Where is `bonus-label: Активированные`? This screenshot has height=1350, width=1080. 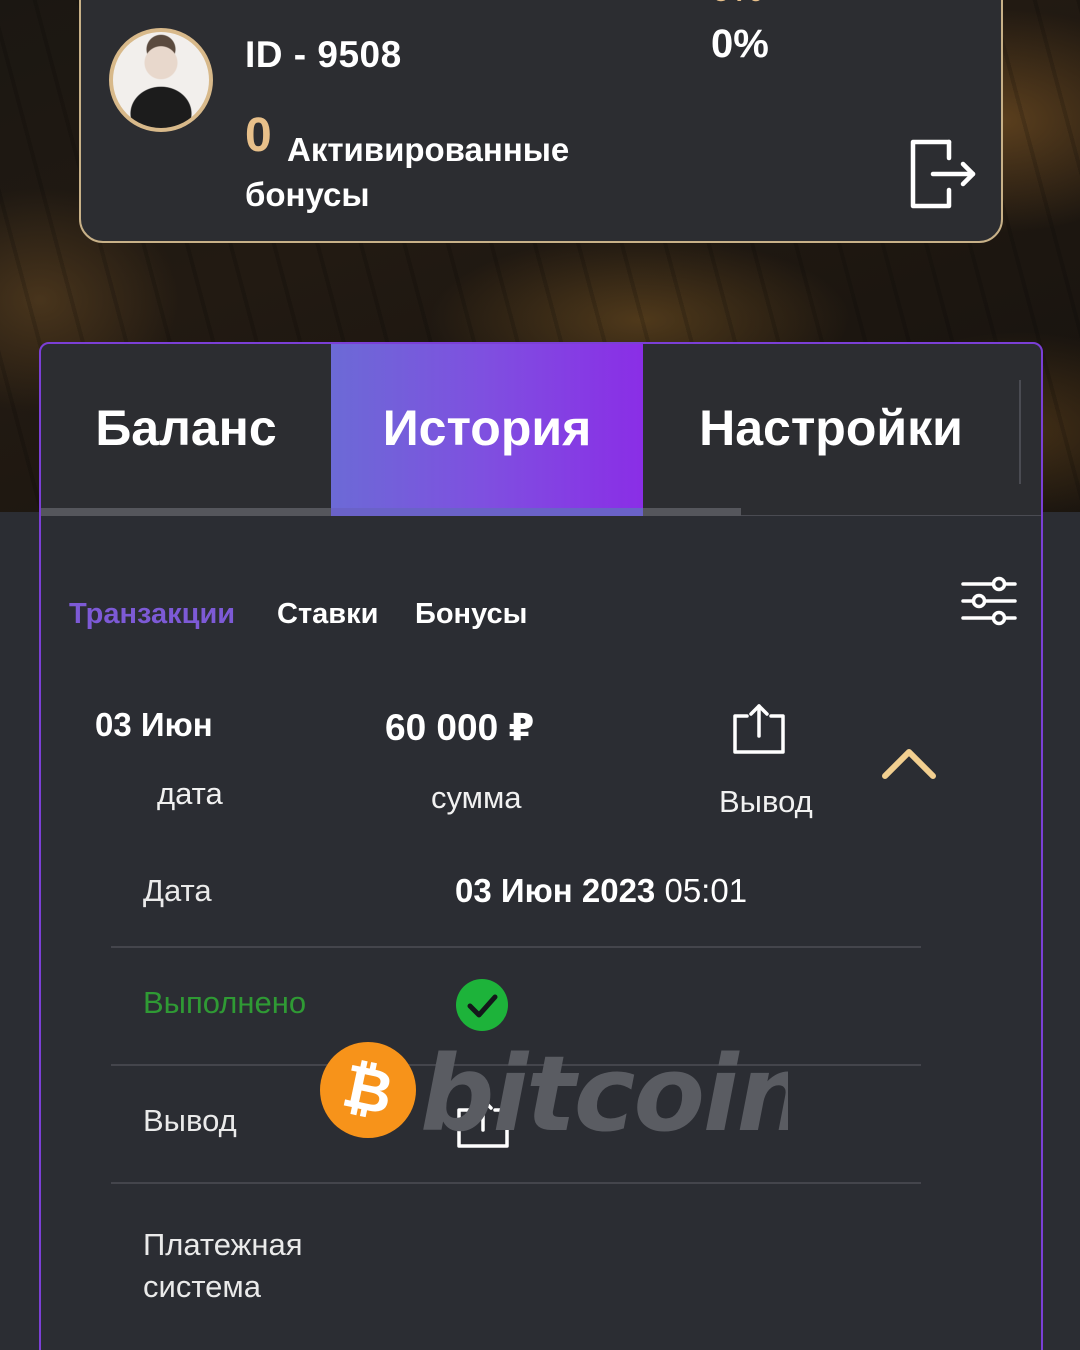 bonus-label: Активированные is located at coordinates (428, 149).